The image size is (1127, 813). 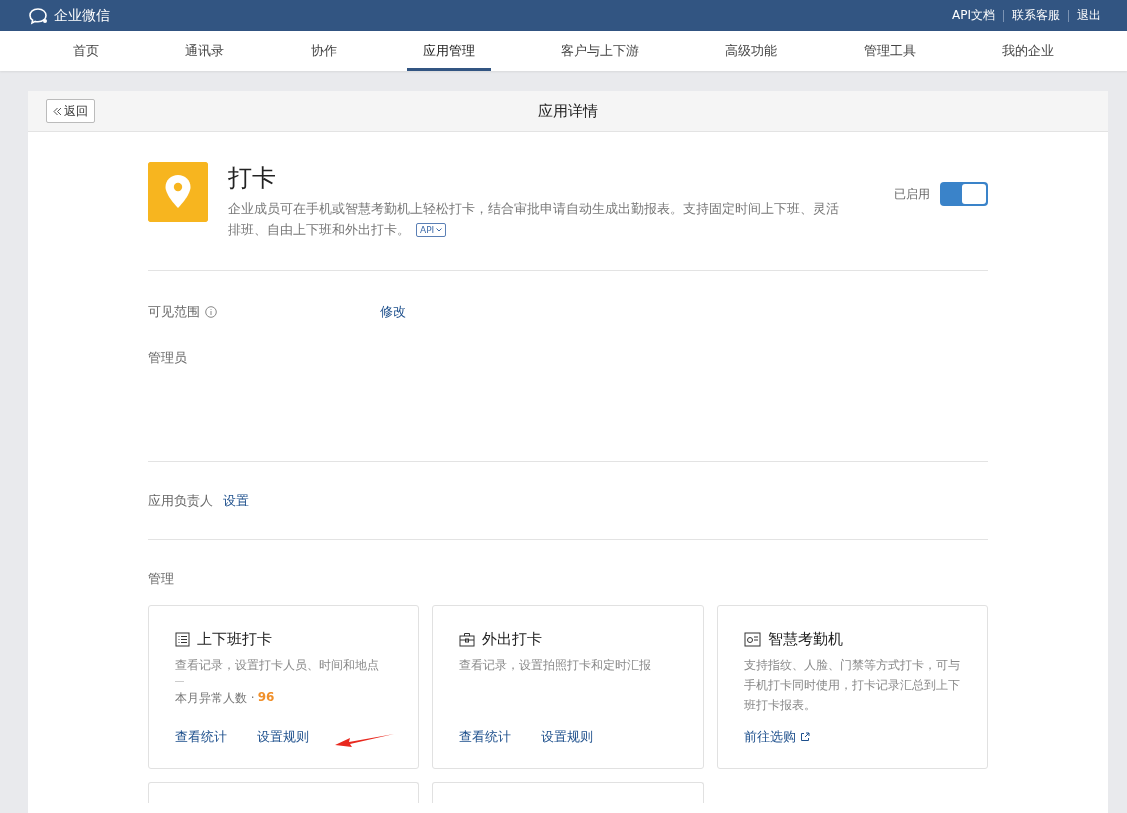 I want to click on back-button: 返回, so click(x=70, y=111).